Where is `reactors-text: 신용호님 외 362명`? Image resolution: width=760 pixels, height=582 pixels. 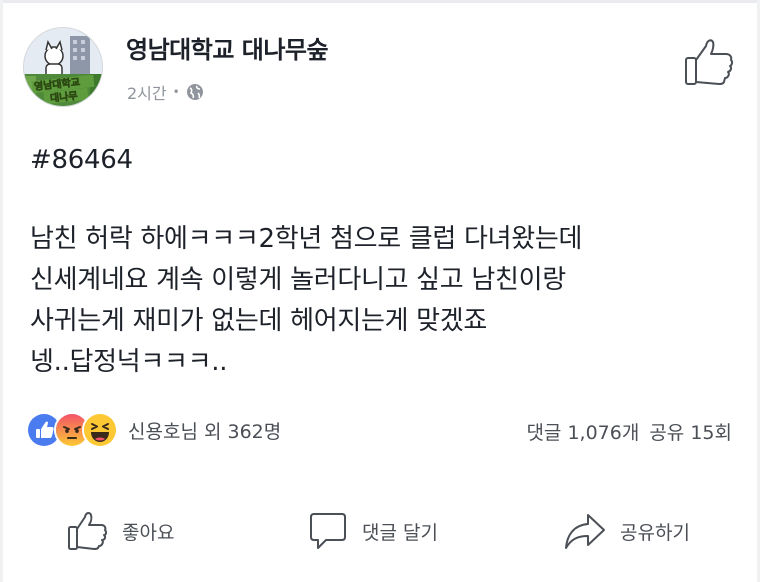
reactors-text: 신용호님 외 362명 is located at coordinates (204, 430).